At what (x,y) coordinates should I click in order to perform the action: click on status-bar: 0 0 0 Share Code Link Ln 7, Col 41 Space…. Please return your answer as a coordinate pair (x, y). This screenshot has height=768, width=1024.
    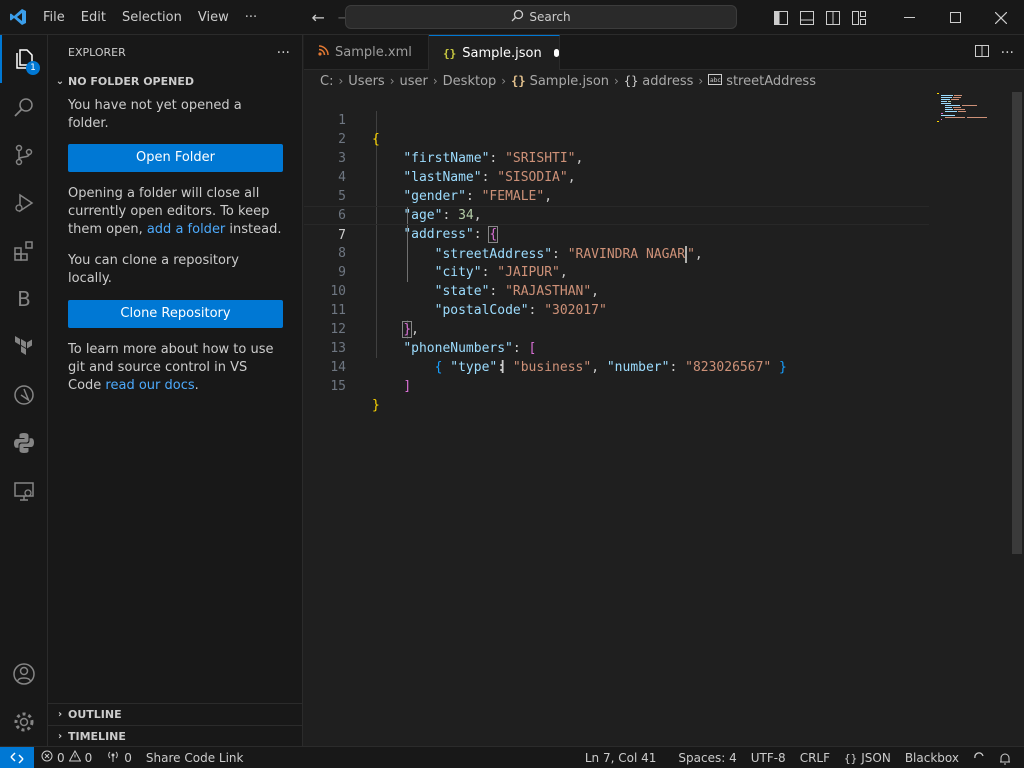
    Looking at the image, I should click on (512, 757).